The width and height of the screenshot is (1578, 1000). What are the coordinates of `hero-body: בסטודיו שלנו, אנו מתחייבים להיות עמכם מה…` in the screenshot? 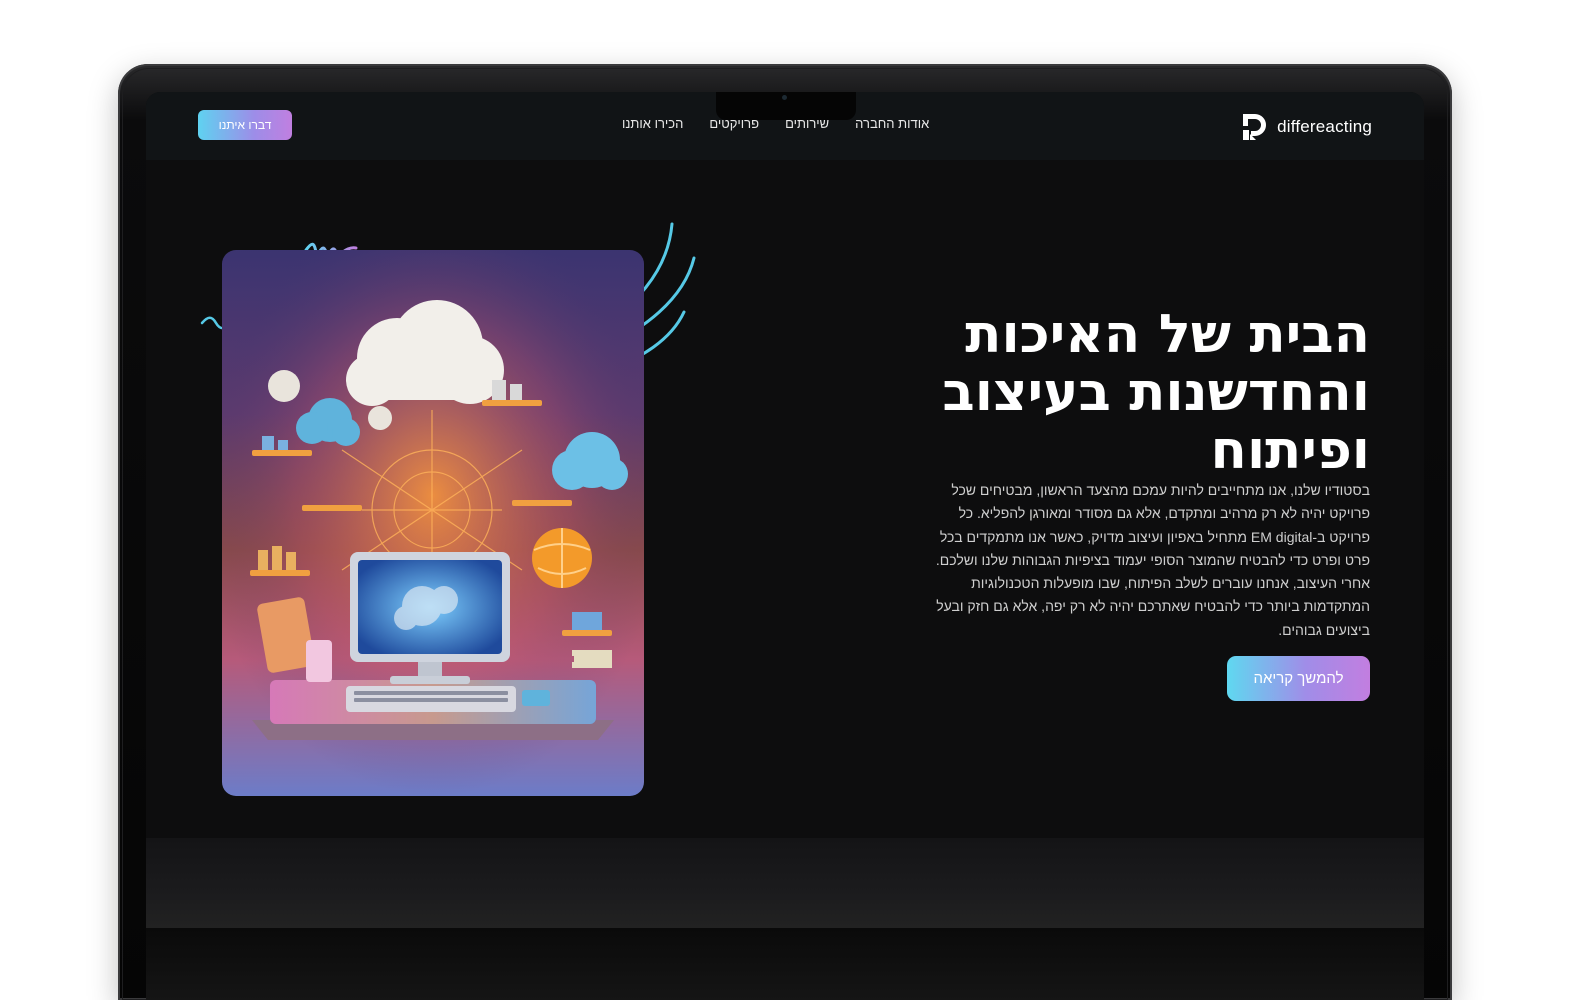 It's located at (1152, 560).